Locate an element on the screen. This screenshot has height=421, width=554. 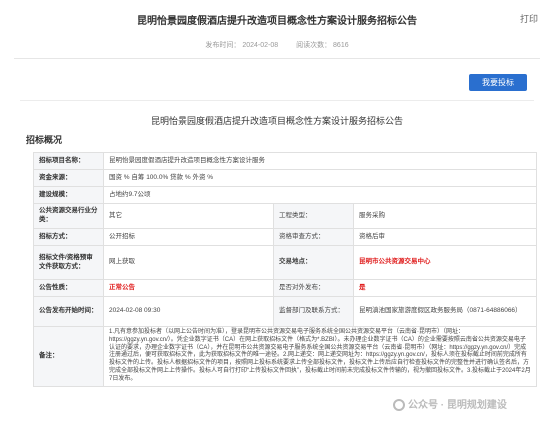
project-type-label: 工程类型： is located at coordinates (313, 216).